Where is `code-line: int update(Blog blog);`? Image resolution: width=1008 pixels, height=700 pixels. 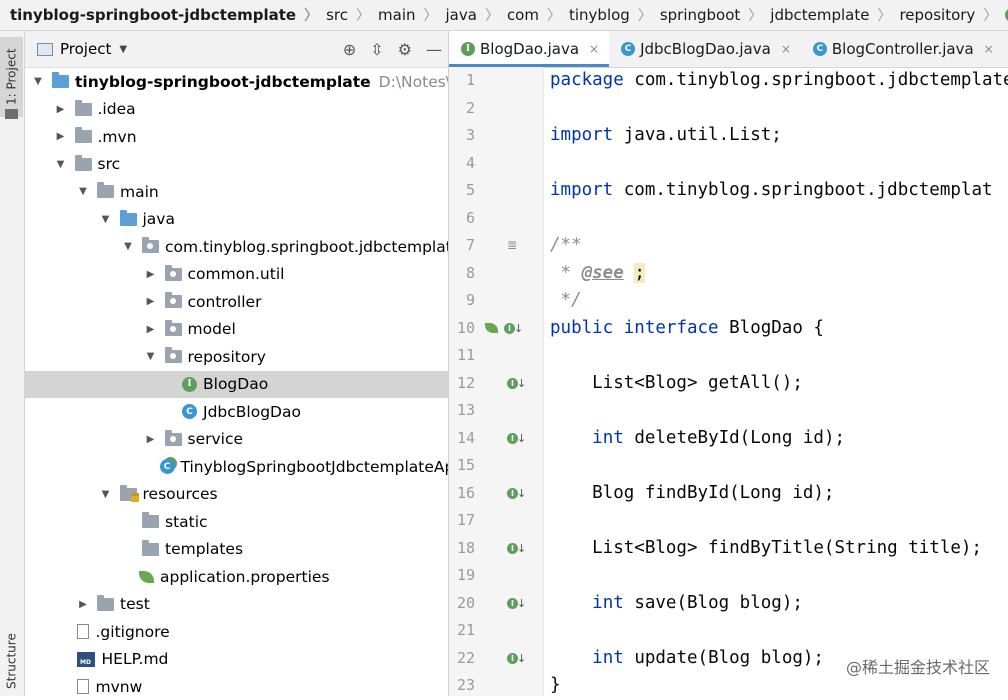 code-line: int update(Blog blog); is located at coordinates (687, 659).